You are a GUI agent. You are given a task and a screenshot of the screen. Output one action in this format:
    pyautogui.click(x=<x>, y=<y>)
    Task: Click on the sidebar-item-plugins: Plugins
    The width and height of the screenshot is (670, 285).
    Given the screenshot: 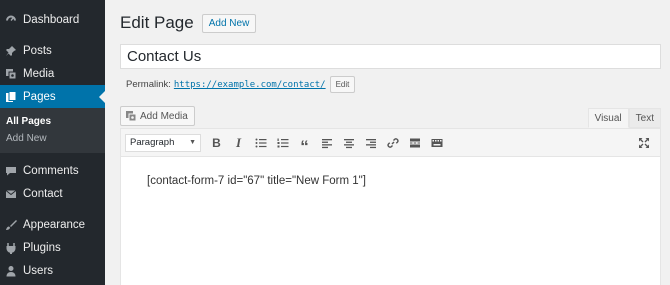 What is the action you would take?
    pyautogui.click(x=52, y=247)
    